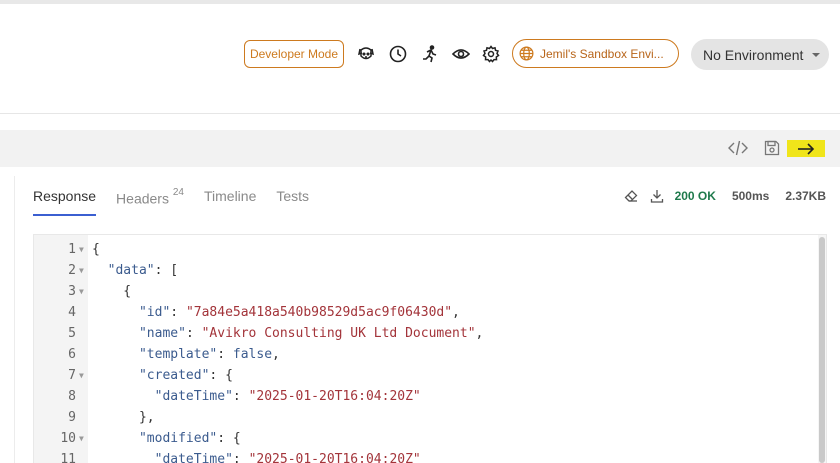 This screenshot has width=840, height=463. I want to click on json-key: "data", so click(131, 270).